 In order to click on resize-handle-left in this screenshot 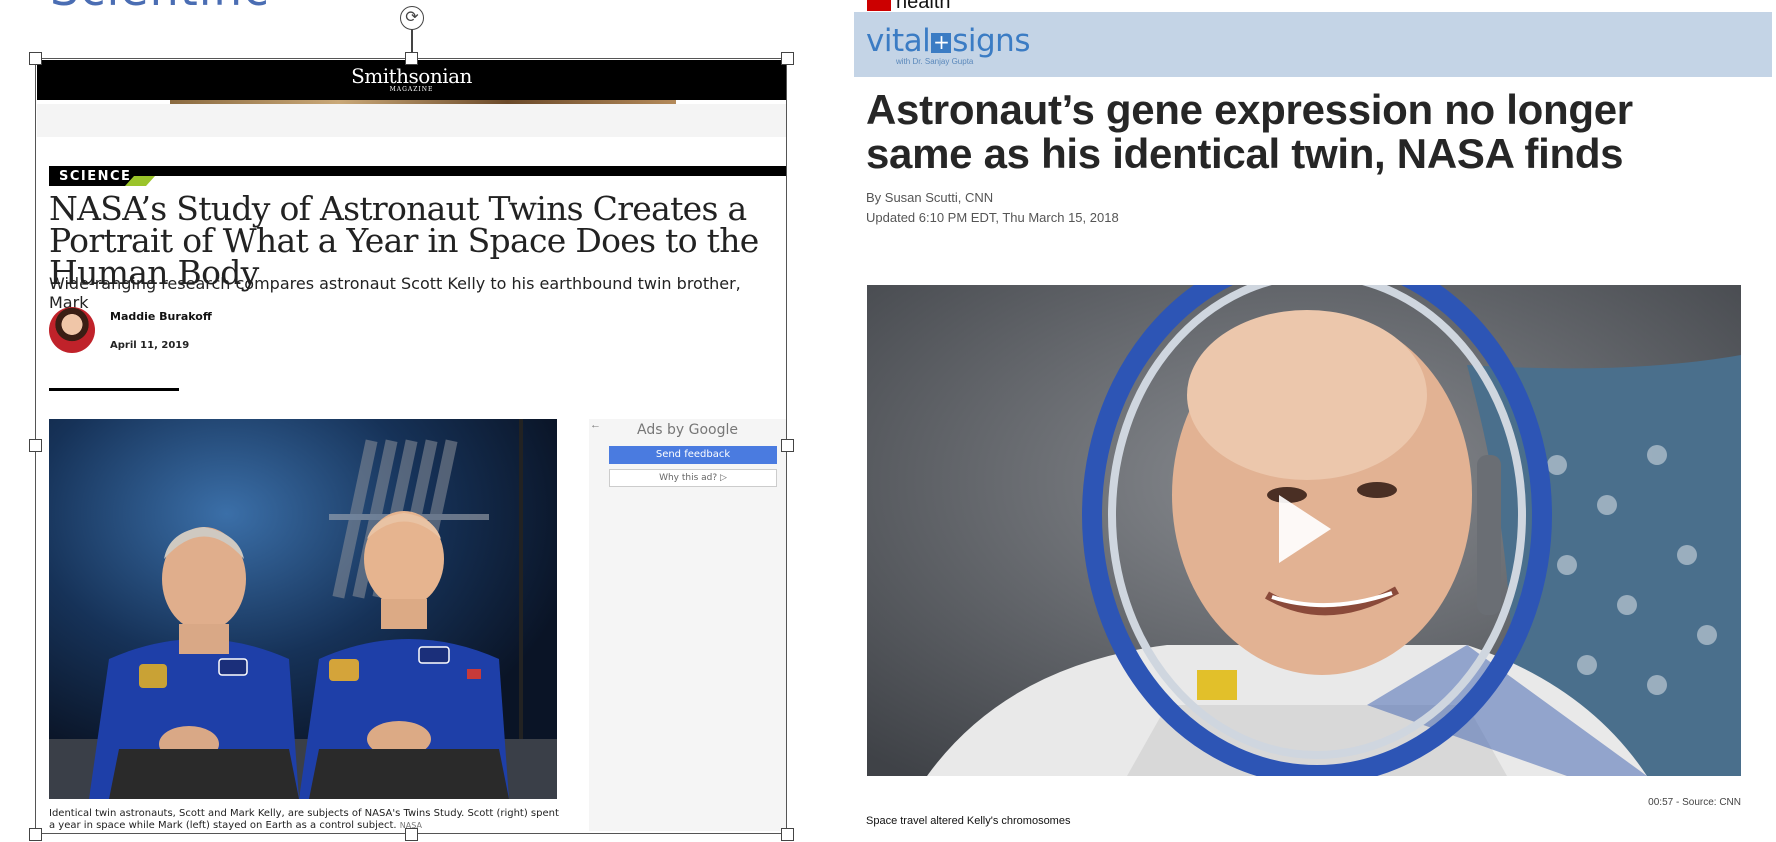, I will do `click(35, 445)`.